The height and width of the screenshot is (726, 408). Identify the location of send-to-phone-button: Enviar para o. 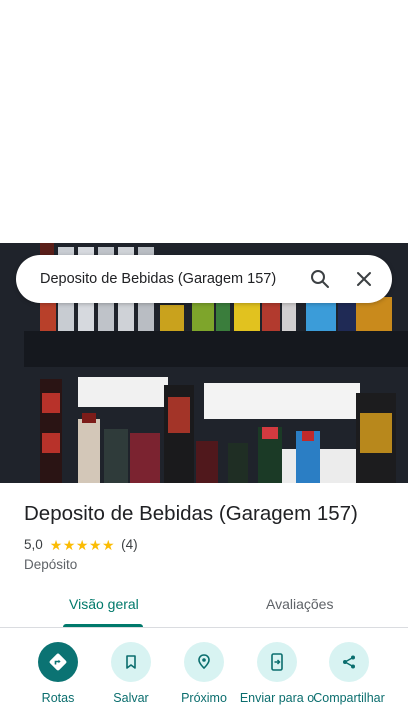
(277, 672).